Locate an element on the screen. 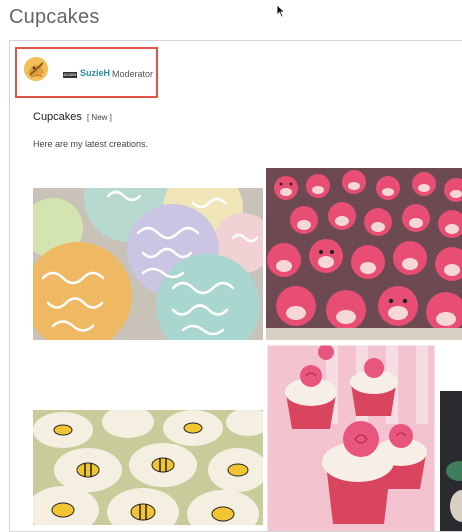  swirl-frosting-cupcakes-photo is located at coordinates (148, 264).